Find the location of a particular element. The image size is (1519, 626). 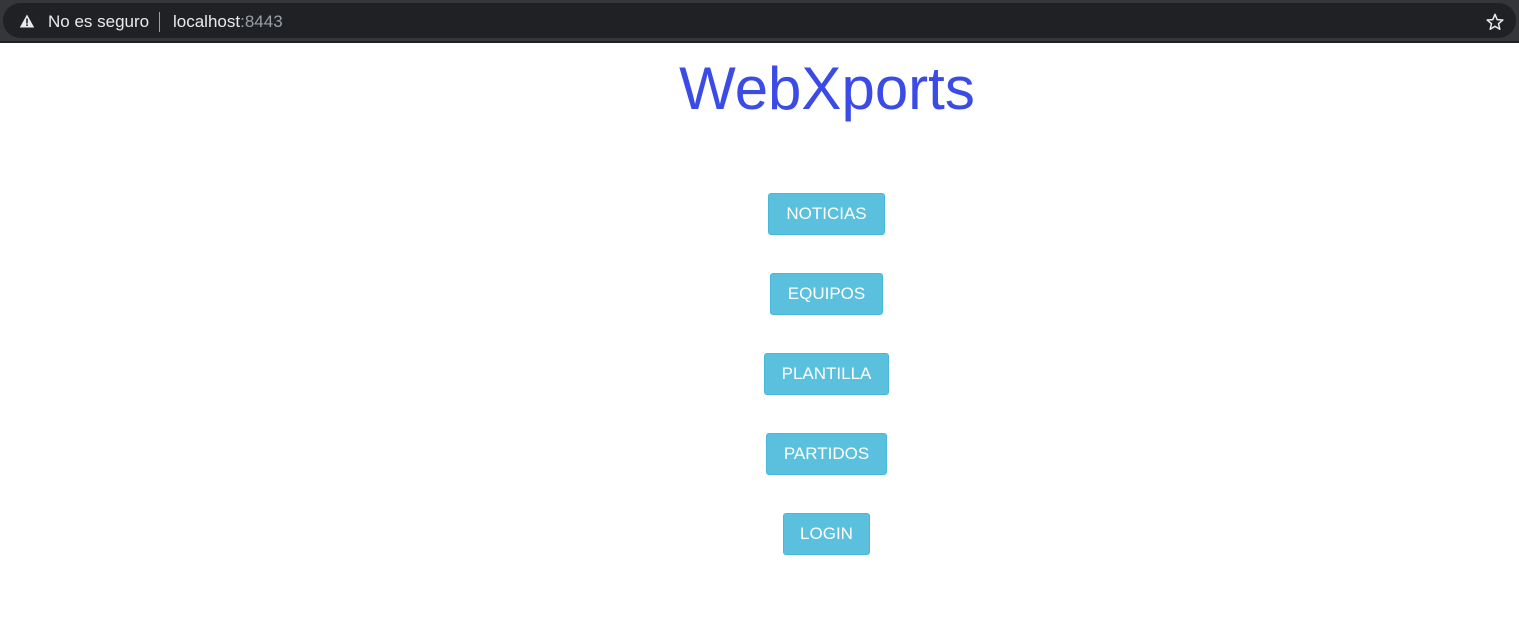

url-text: localhost:8443 is located at coordinates (228, 22).